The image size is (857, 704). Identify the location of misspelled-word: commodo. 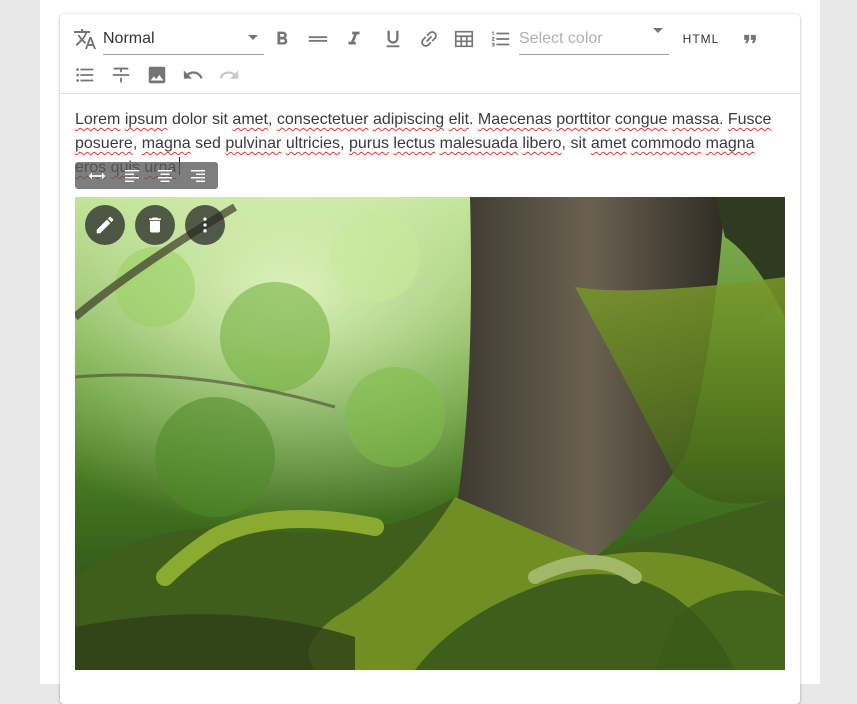
(666, 143).